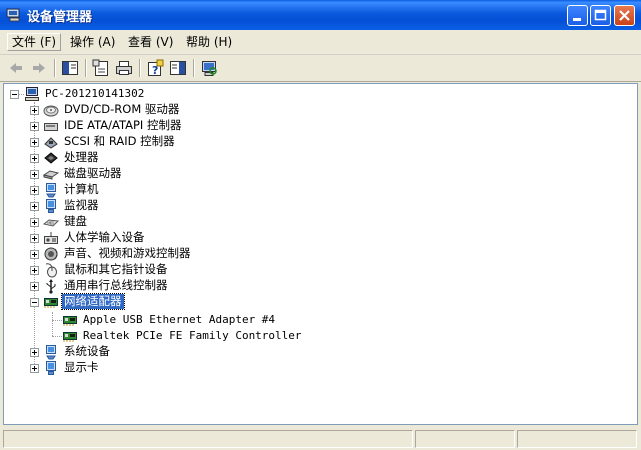 The width and height of the screenshot is (641, 450). Describe the element at coordinates (75, 221) in the screenshot. I see `tree-node-label: 键盘` at that location.